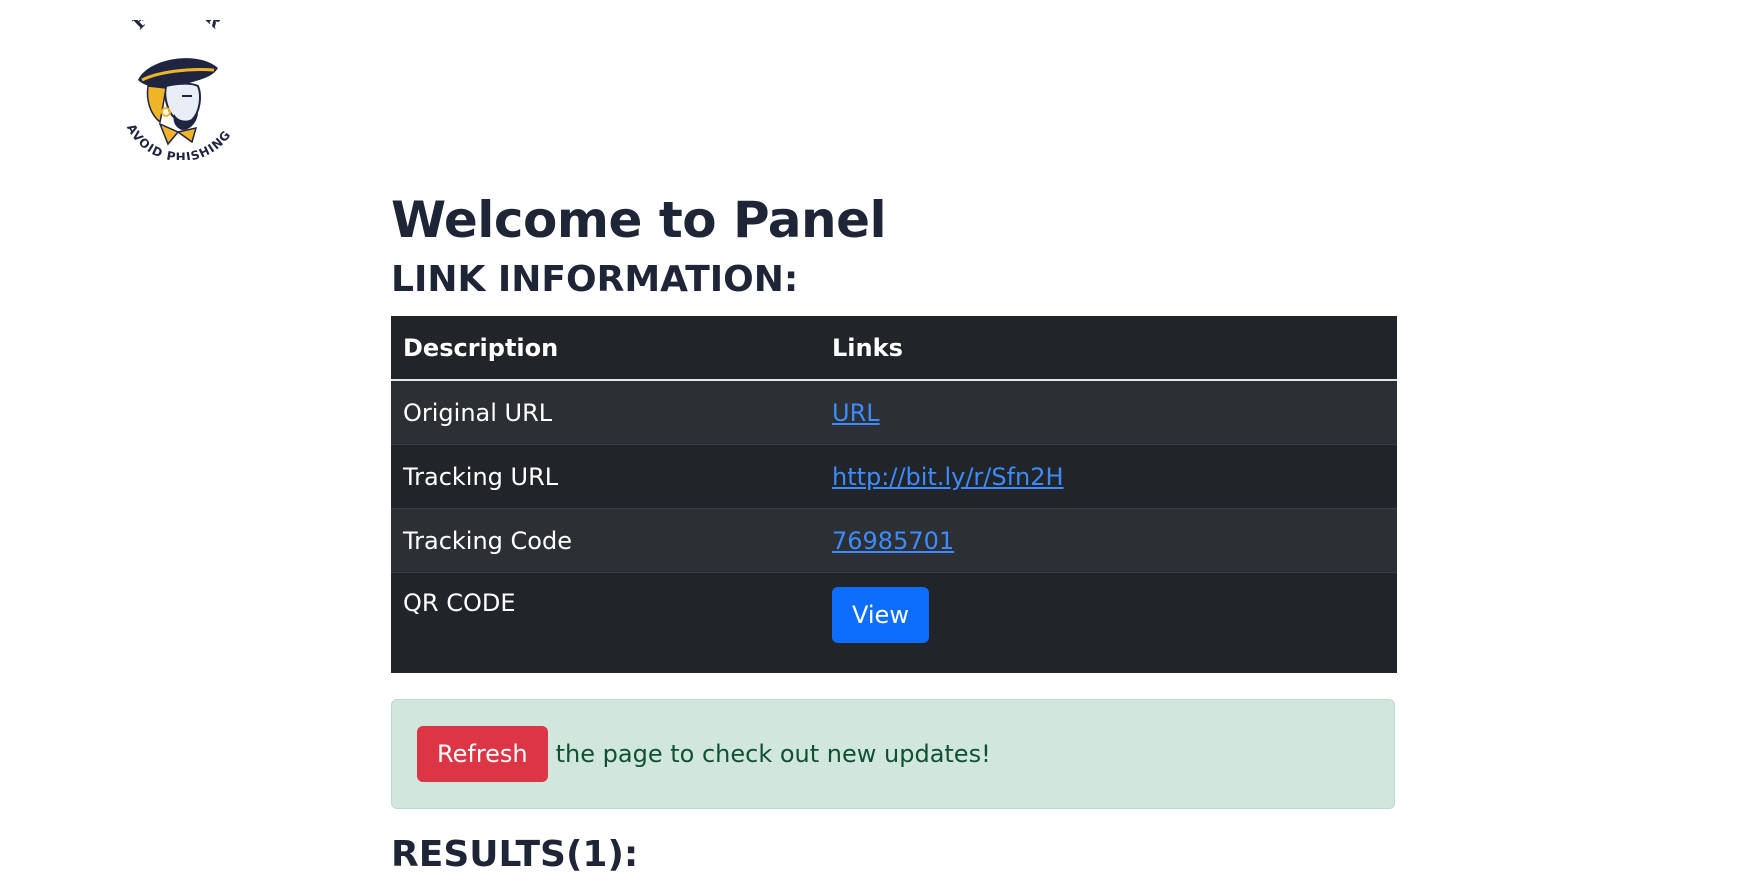 The width and height of the screenshot is (1753, 876). I want to click on table-row-tracking-code: Tracking Code 76985701, so click(894, 540).